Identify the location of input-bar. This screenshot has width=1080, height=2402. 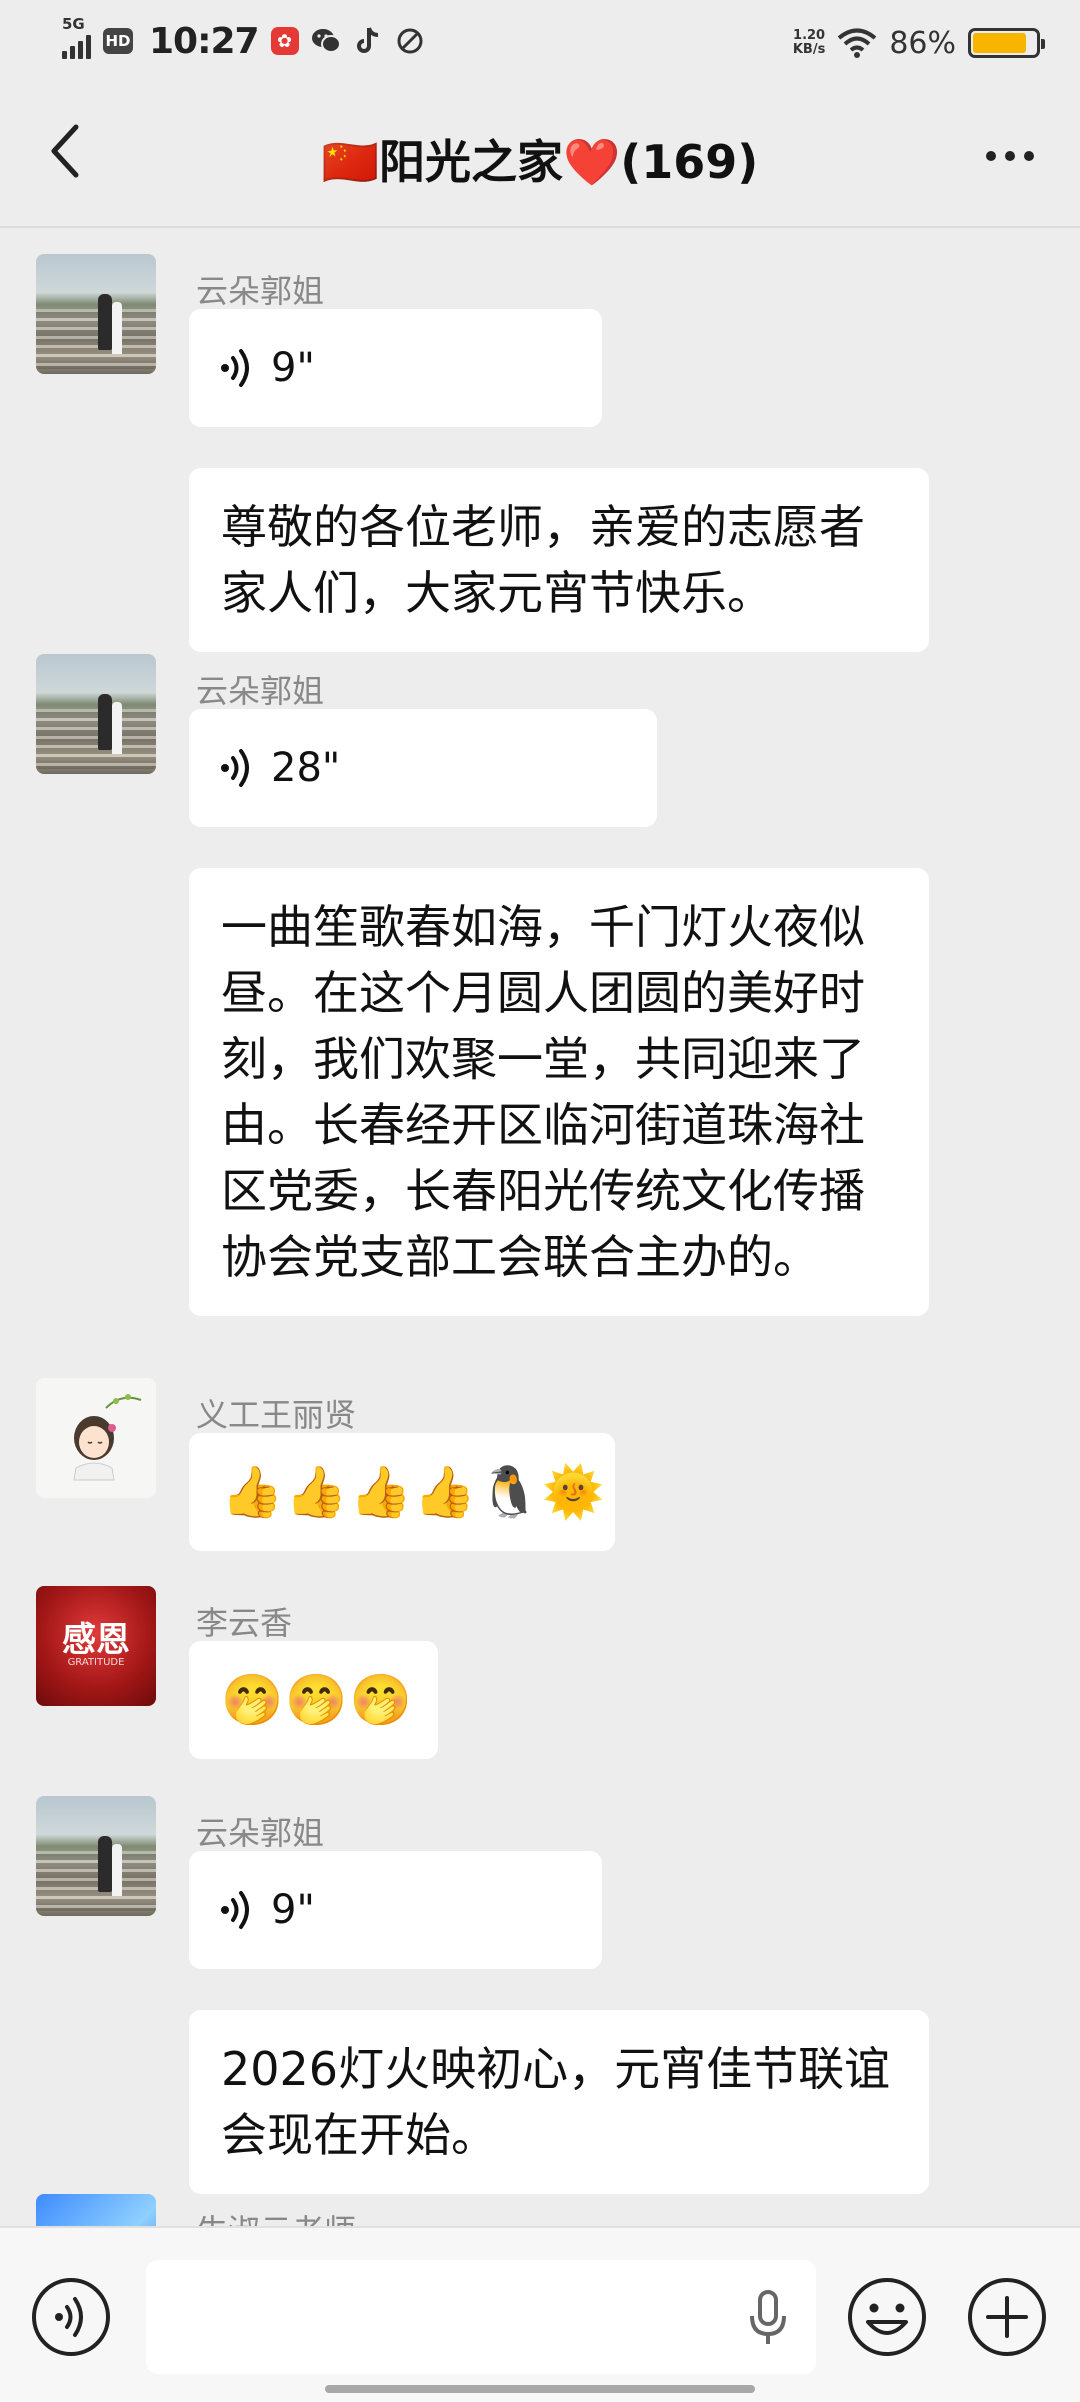
(540, 2314).